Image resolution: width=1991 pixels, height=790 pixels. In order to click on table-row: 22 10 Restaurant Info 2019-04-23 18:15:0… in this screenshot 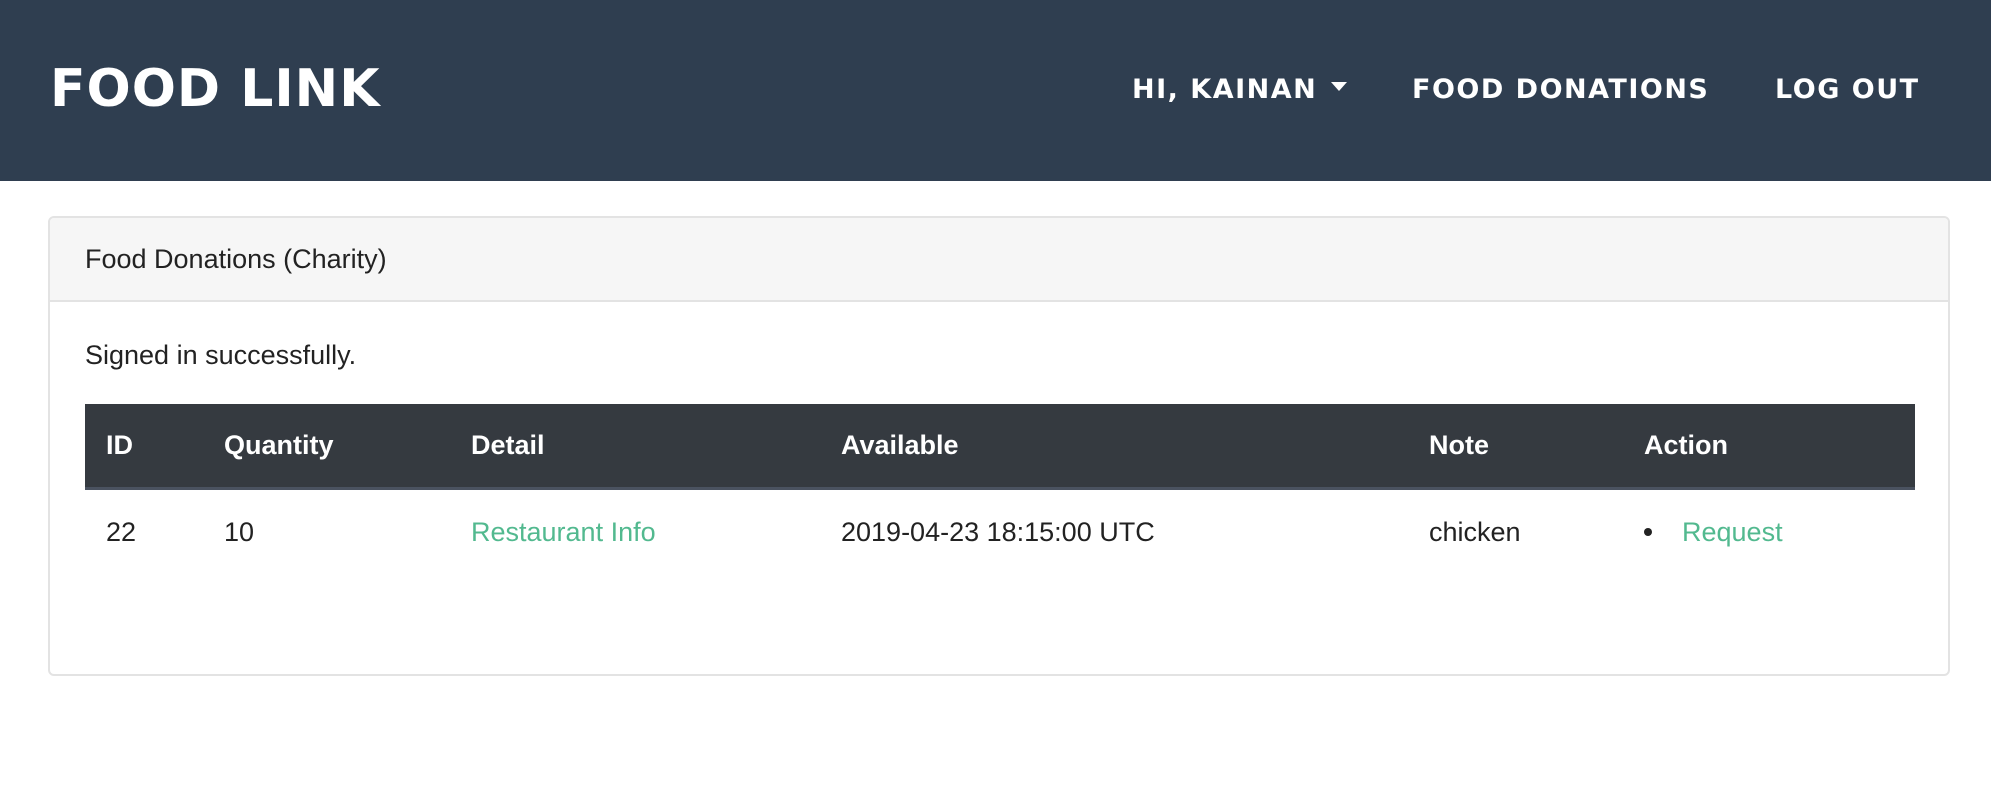, I will do `click(1000, 532)`.